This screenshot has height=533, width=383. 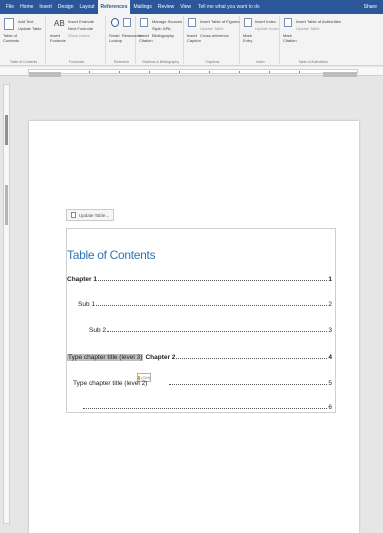 I want to click on next-footnote-button: Next Footnote, so click(x=80, y=28).